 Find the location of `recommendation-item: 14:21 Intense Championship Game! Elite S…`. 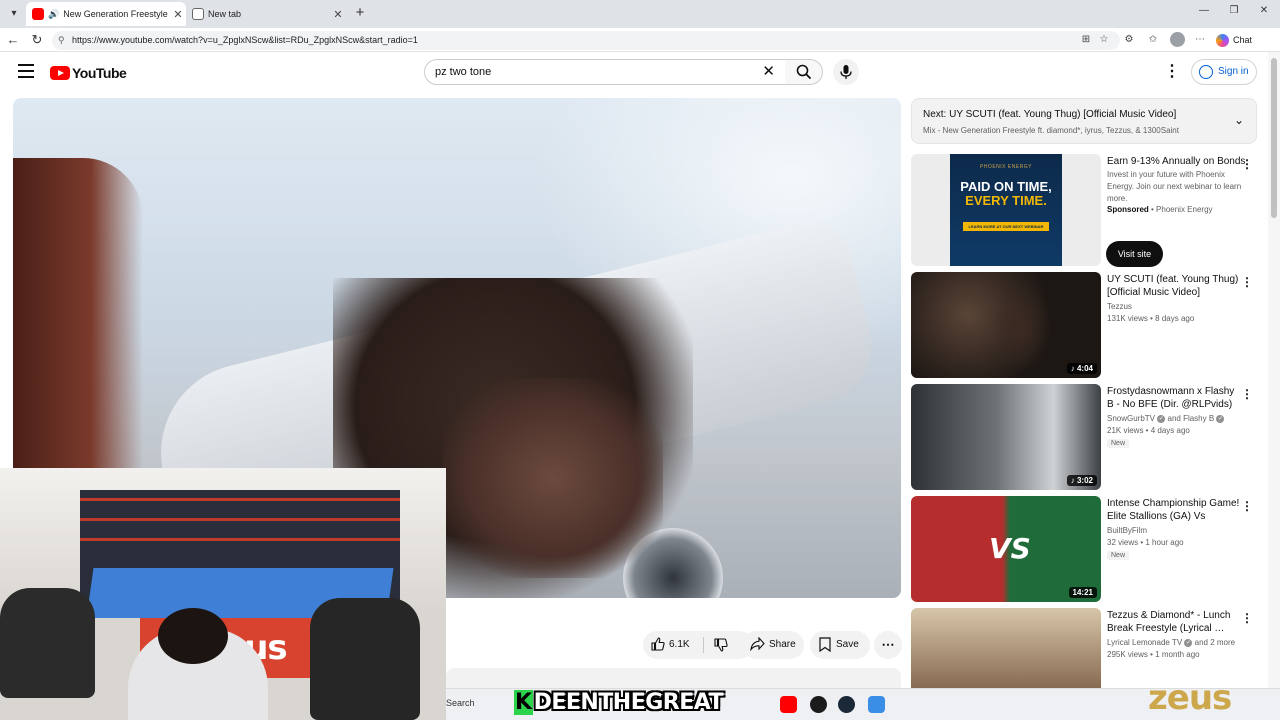

recommendation-item: 14:21 Intense Championship Game! Elite S… is located at coordinates (1084, 549).